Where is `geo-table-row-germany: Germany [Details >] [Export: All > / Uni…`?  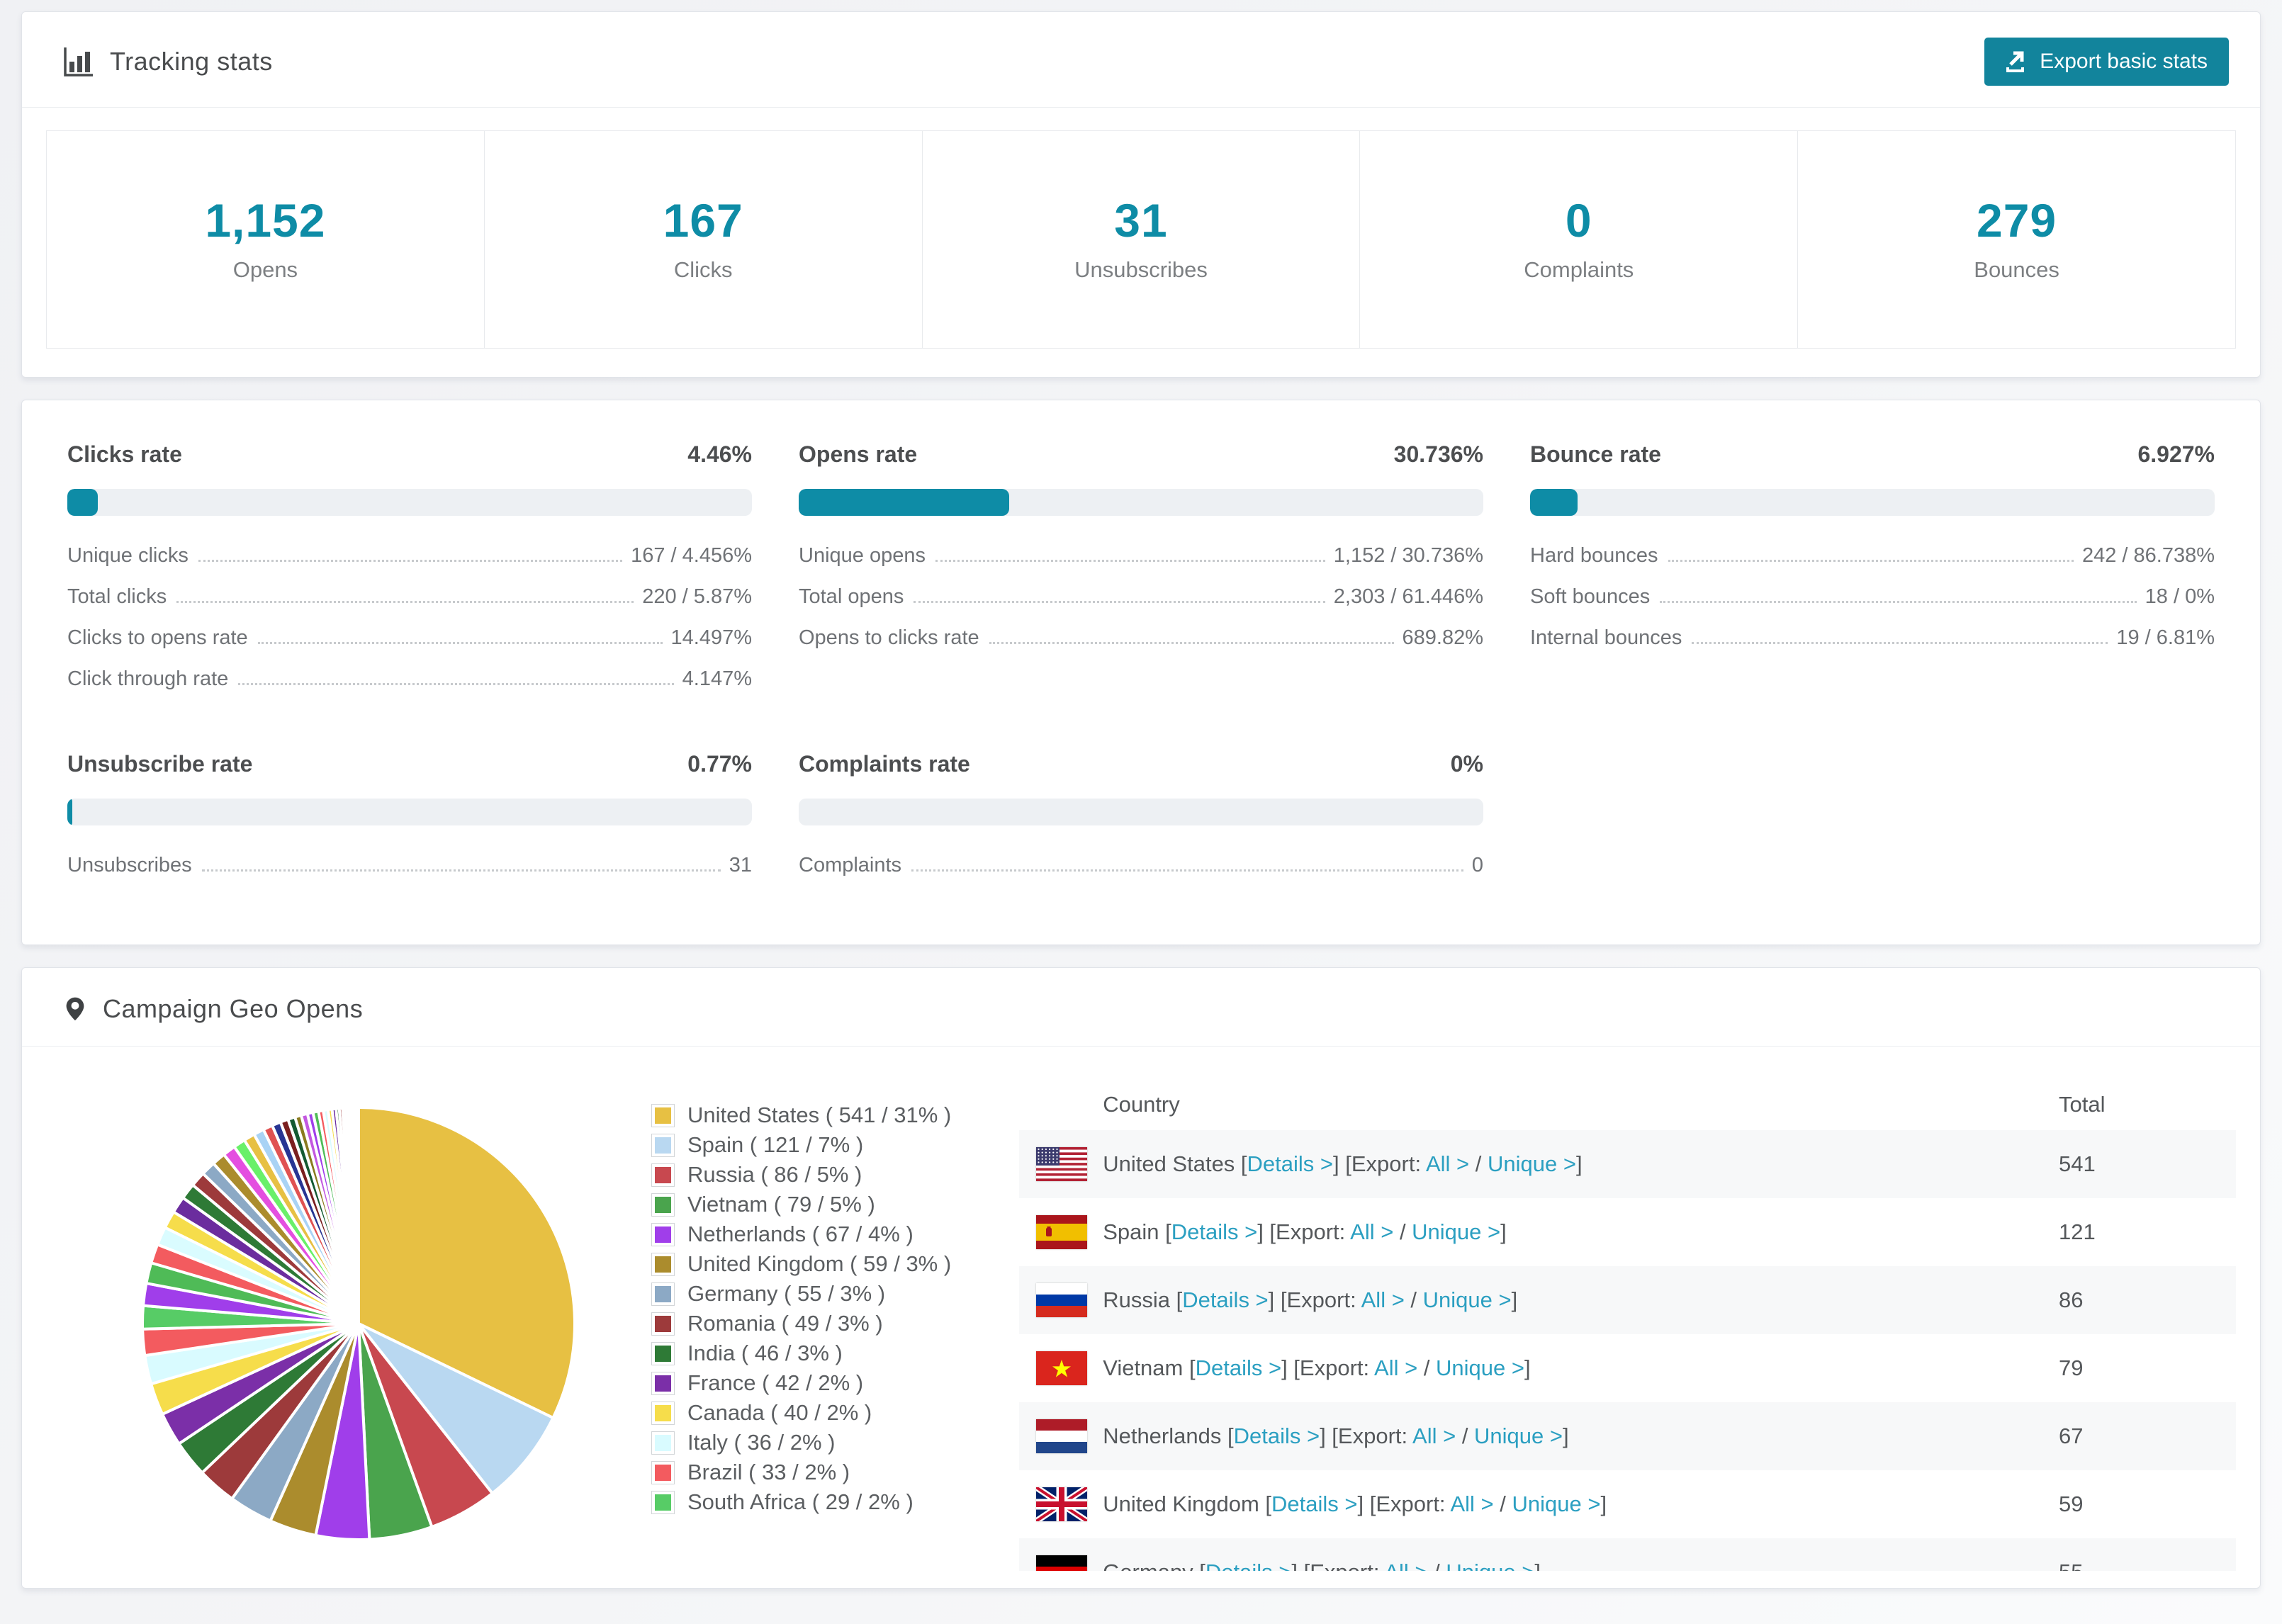
geo-table-row-germany: Germany [Details >] [Export: All > / Uni… is located at coordinates (1628, 1555).